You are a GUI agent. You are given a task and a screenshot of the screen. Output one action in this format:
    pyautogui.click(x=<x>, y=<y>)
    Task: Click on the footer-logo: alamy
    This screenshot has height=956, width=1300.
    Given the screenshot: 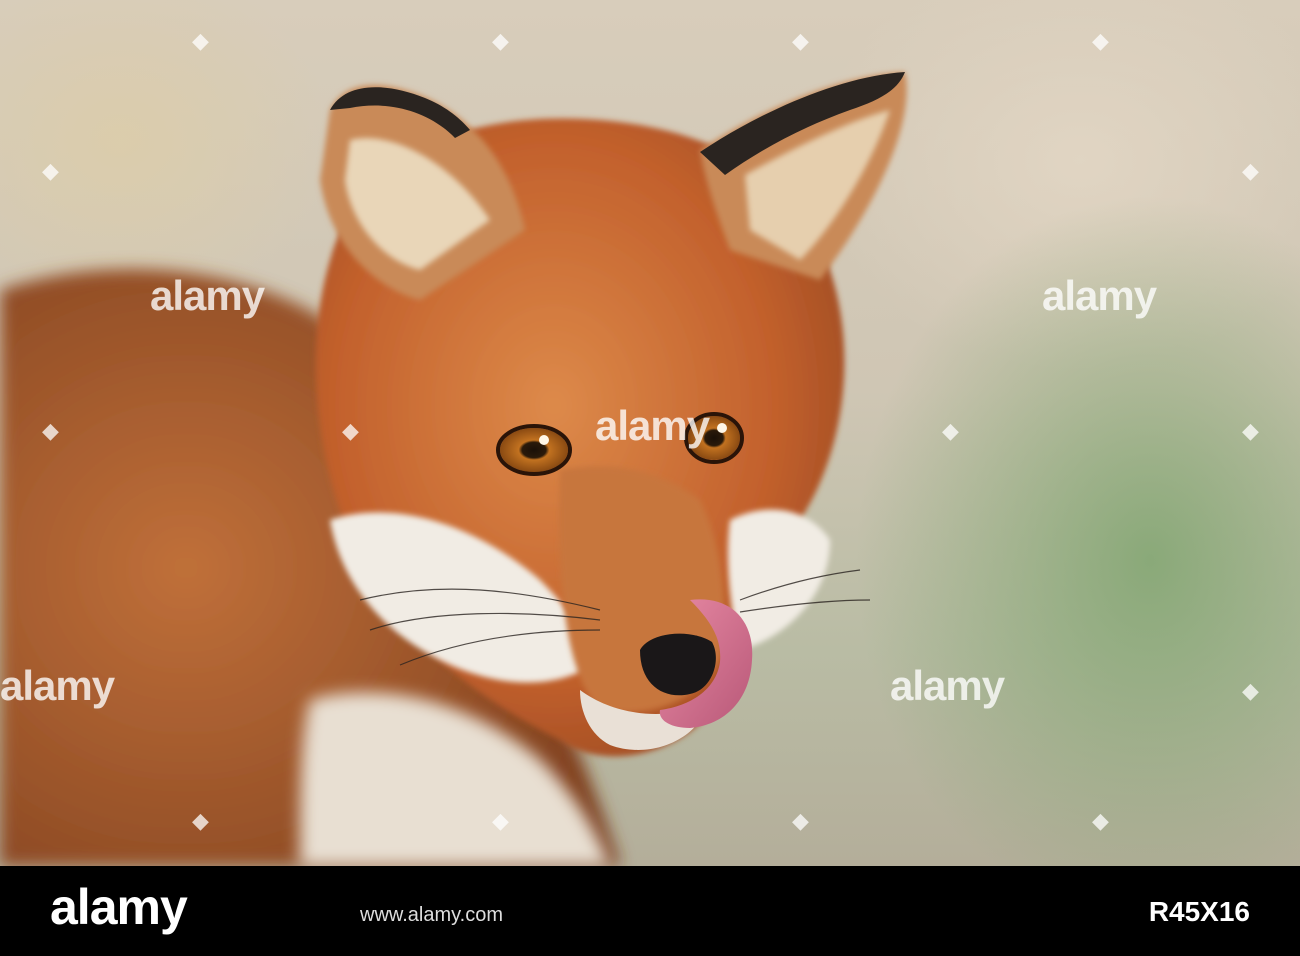 What is the action you would take?
    pyautogui.click(x=119, y=907)
    